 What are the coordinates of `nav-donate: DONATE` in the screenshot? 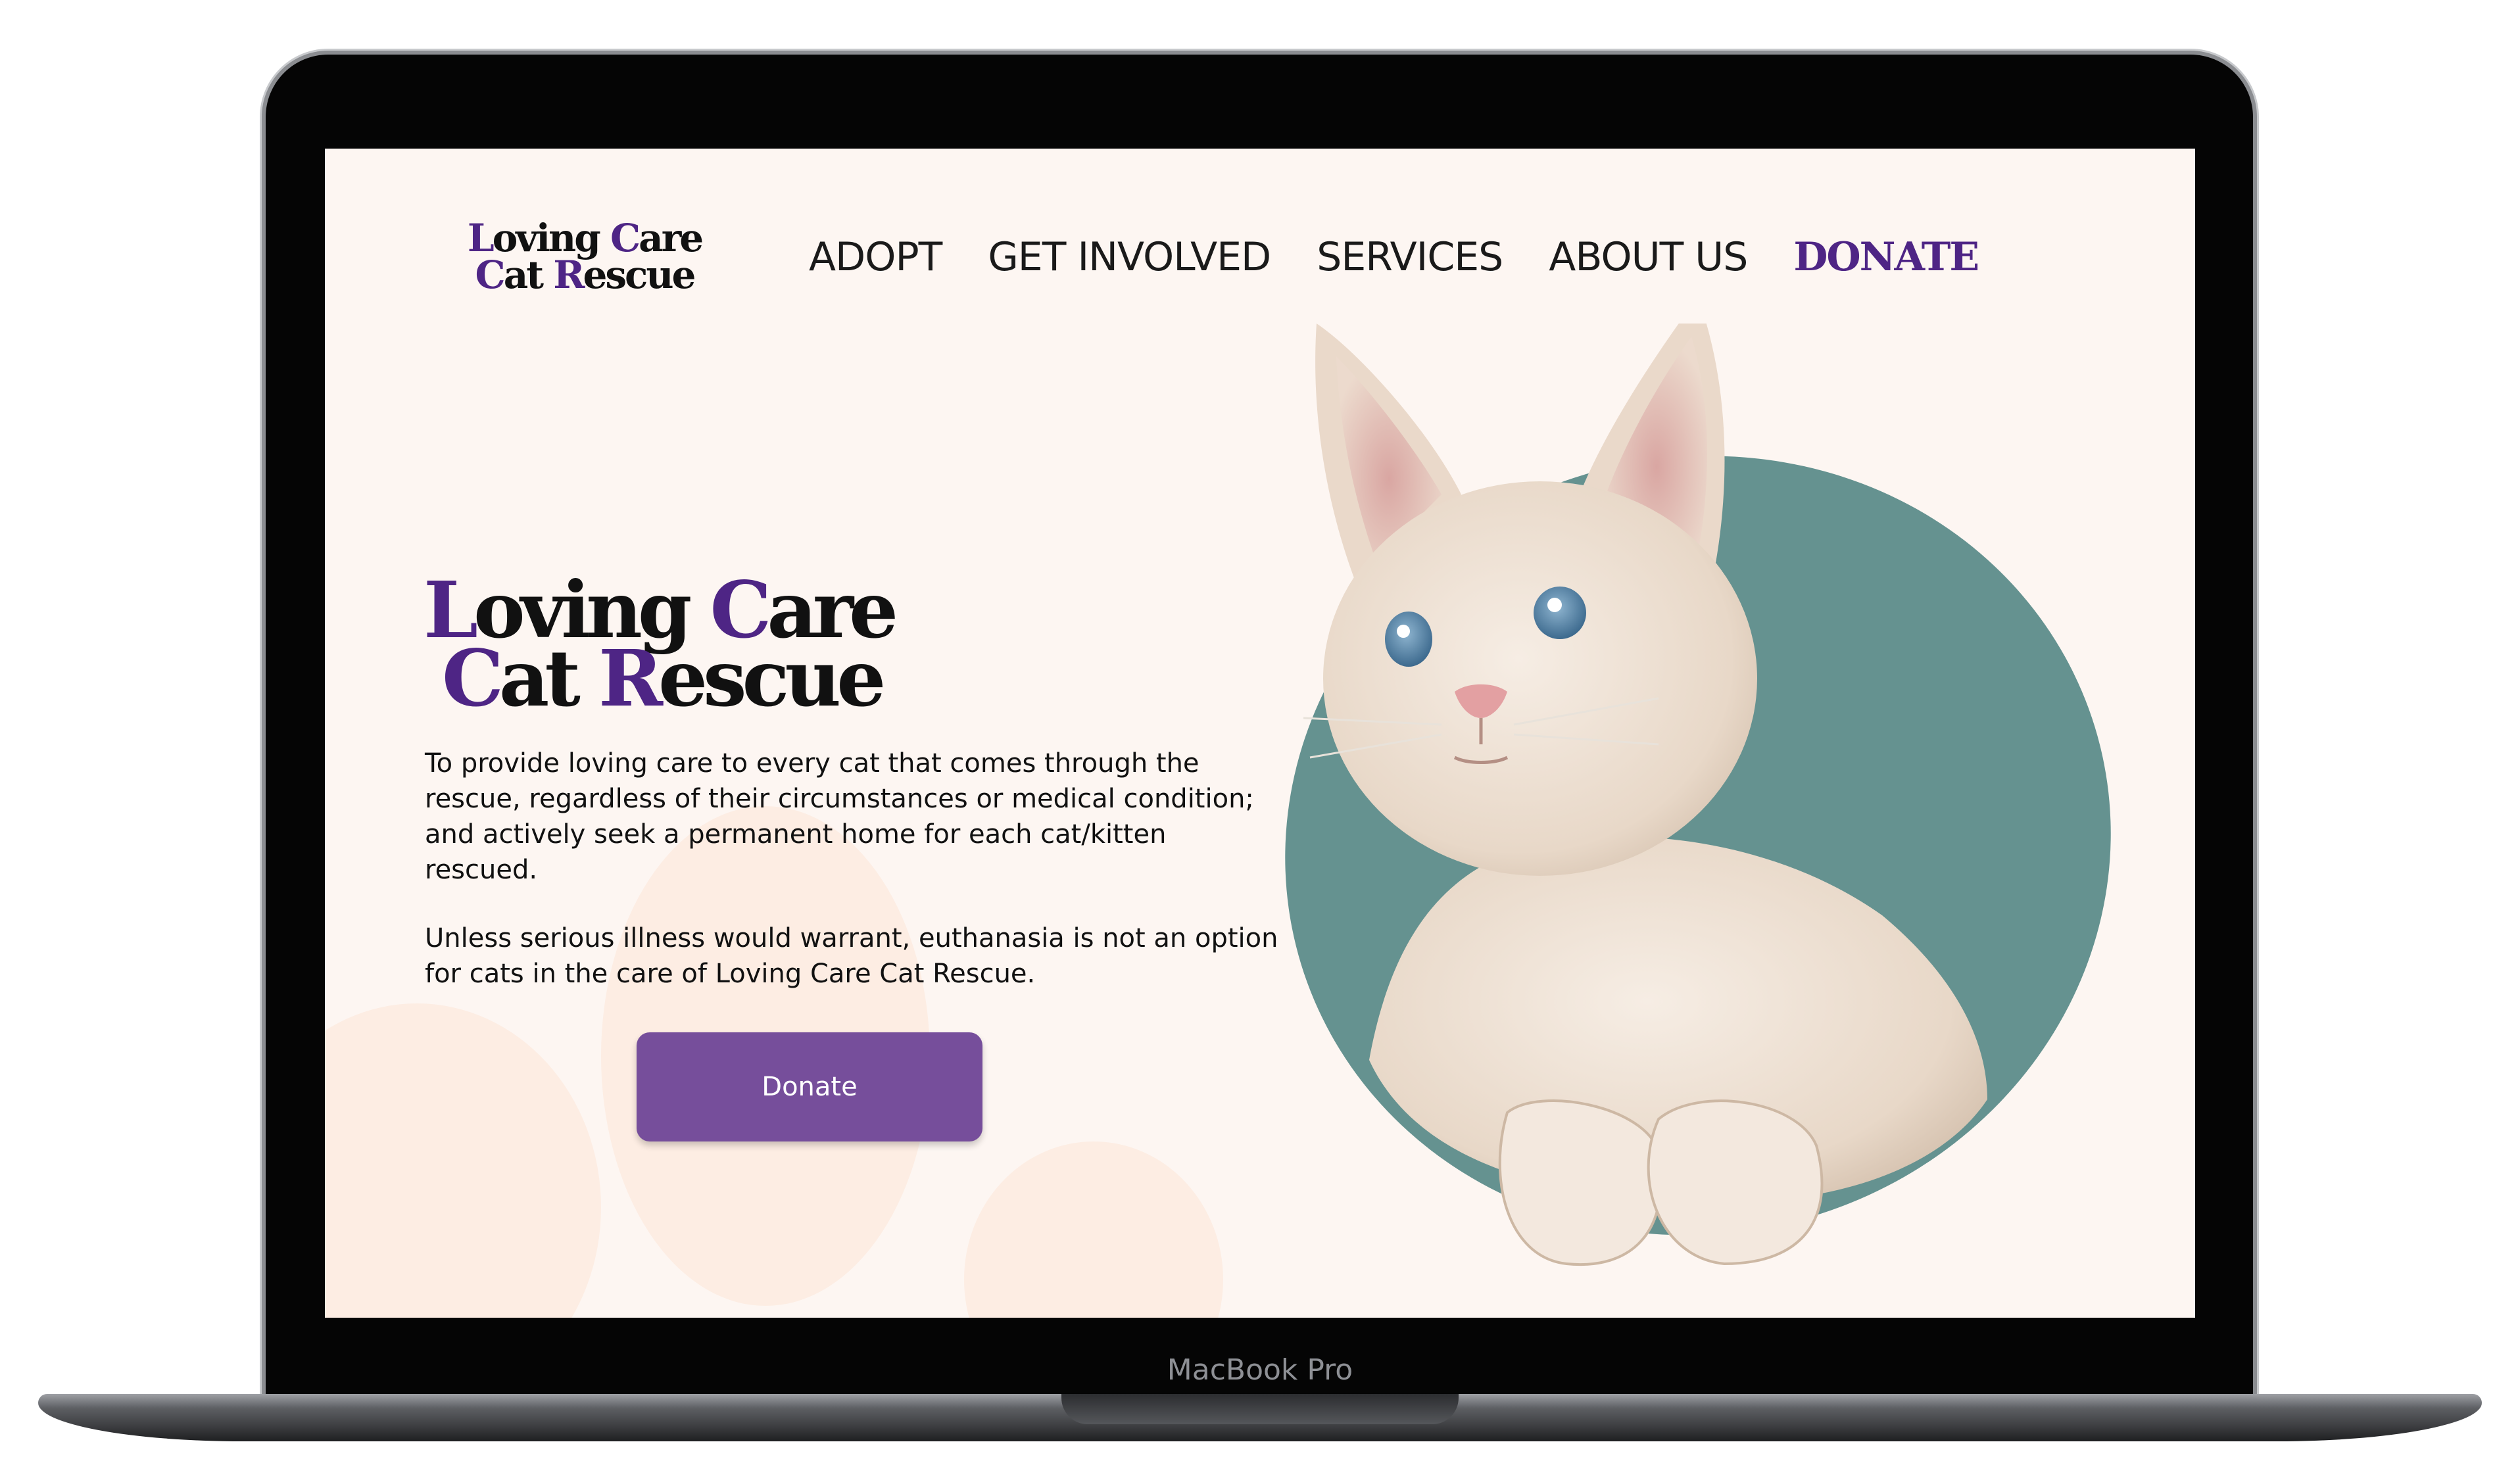 It's located at (1886, 257).